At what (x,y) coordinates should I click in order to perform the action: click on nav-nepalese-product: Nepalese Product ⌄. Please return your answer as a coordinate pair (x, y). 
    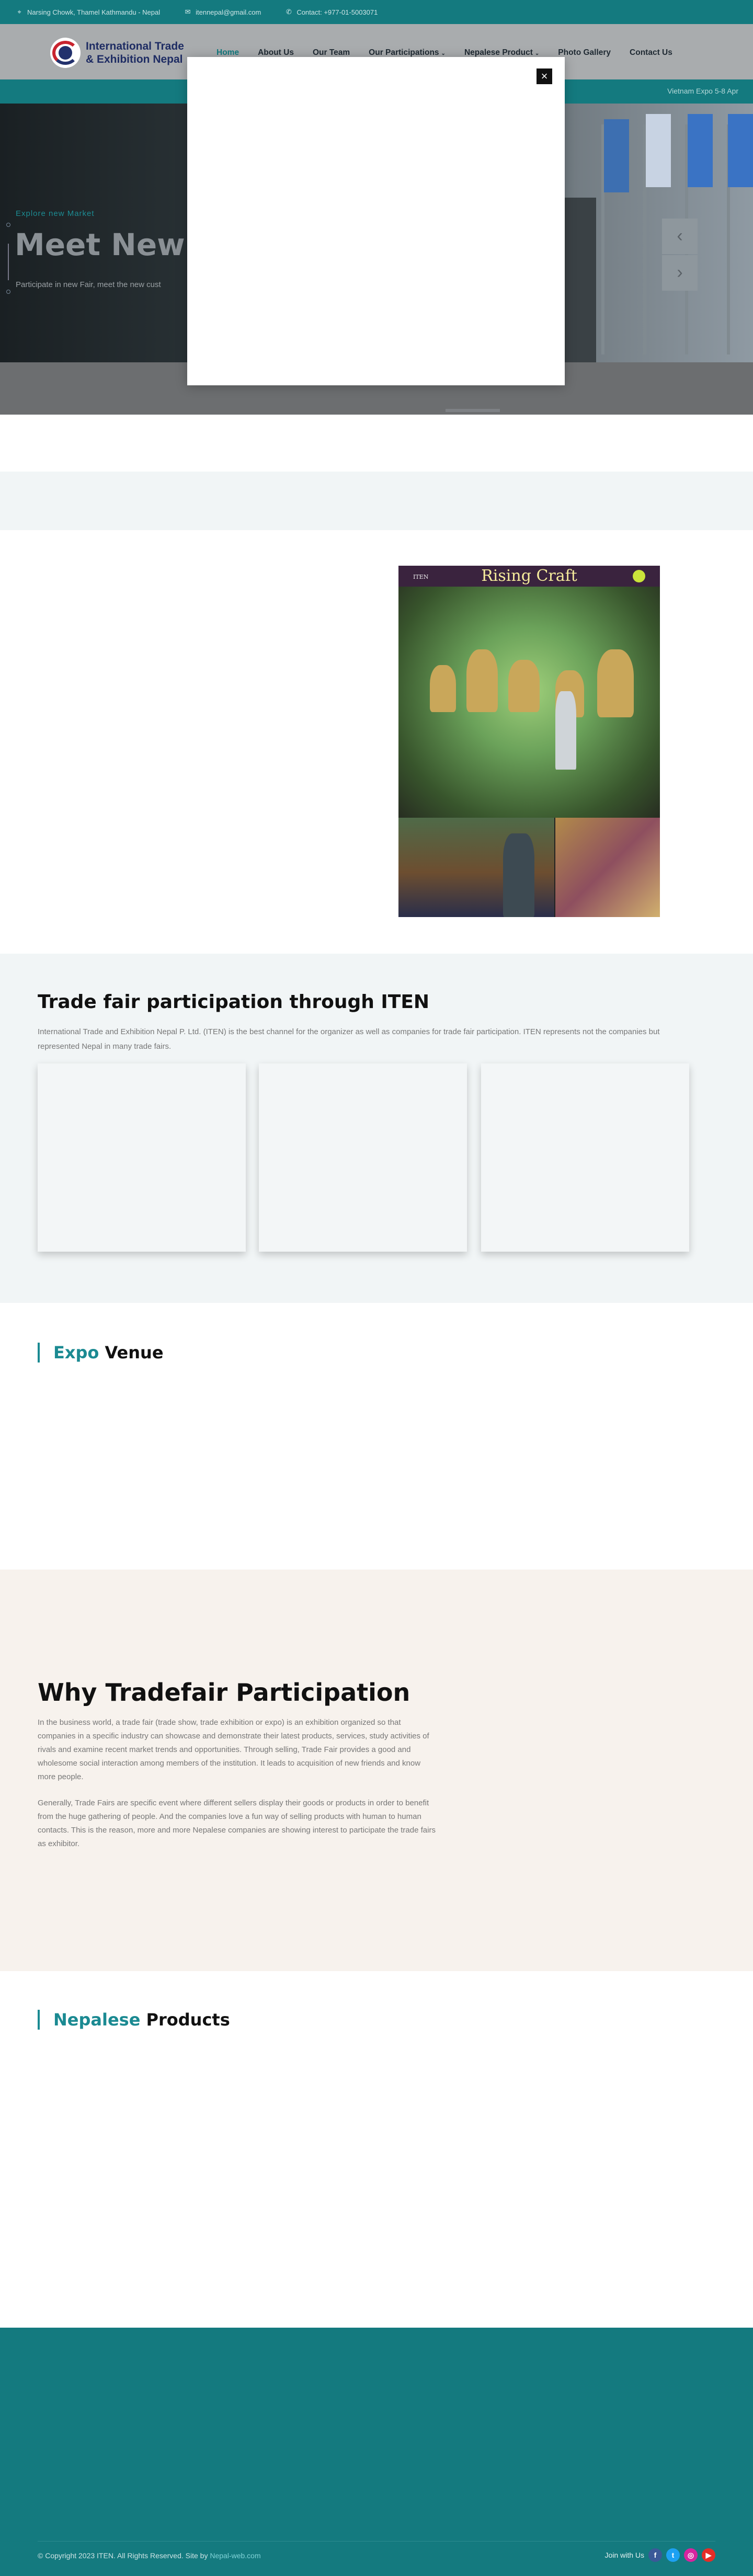
    Looking at the image, I should click on (502, 53).